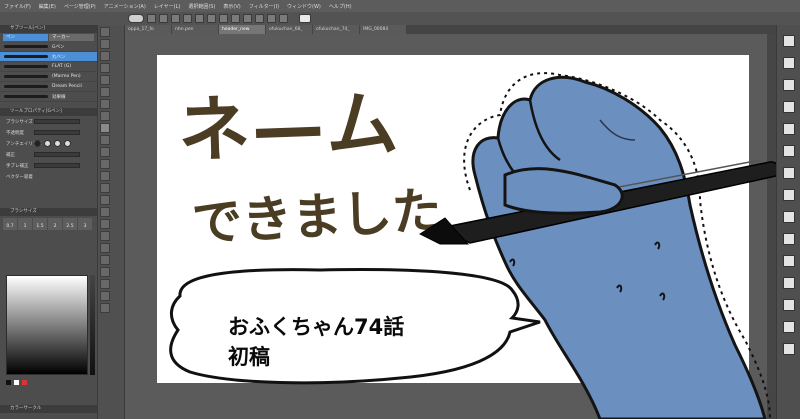 This screenshot has width=800, height=419. I want to click on brush-size-preset: 0.7, so click(10, 224).